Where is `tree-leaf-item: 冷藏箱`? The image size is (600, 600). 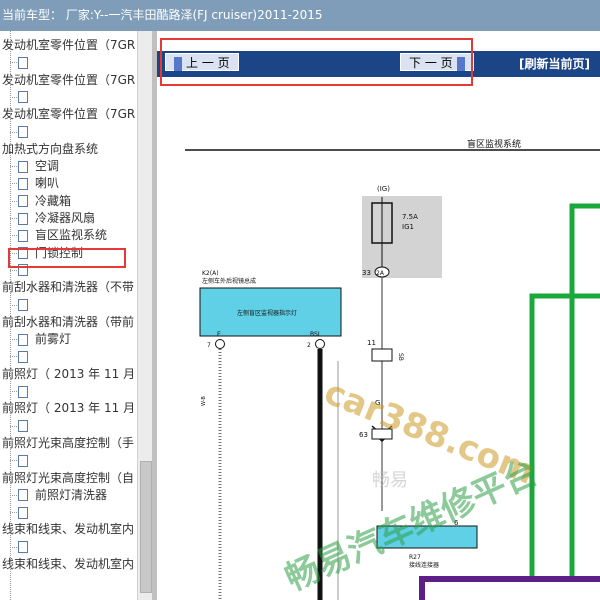
tree-leaf-item: 冷藏箱 is located at coordinates (44, 201).